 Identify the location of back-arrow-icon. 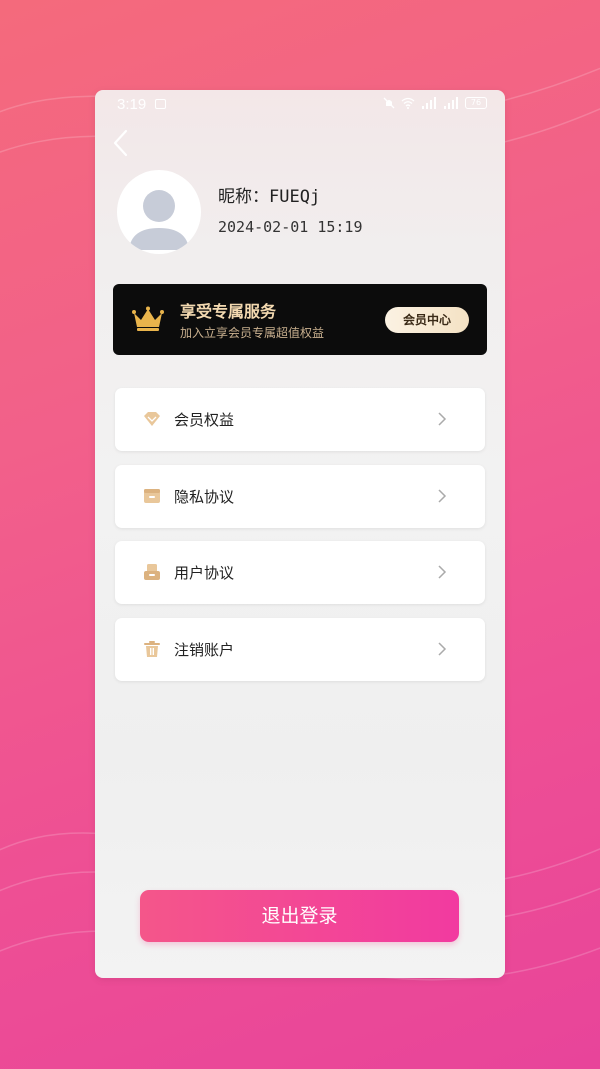
(121, 143).